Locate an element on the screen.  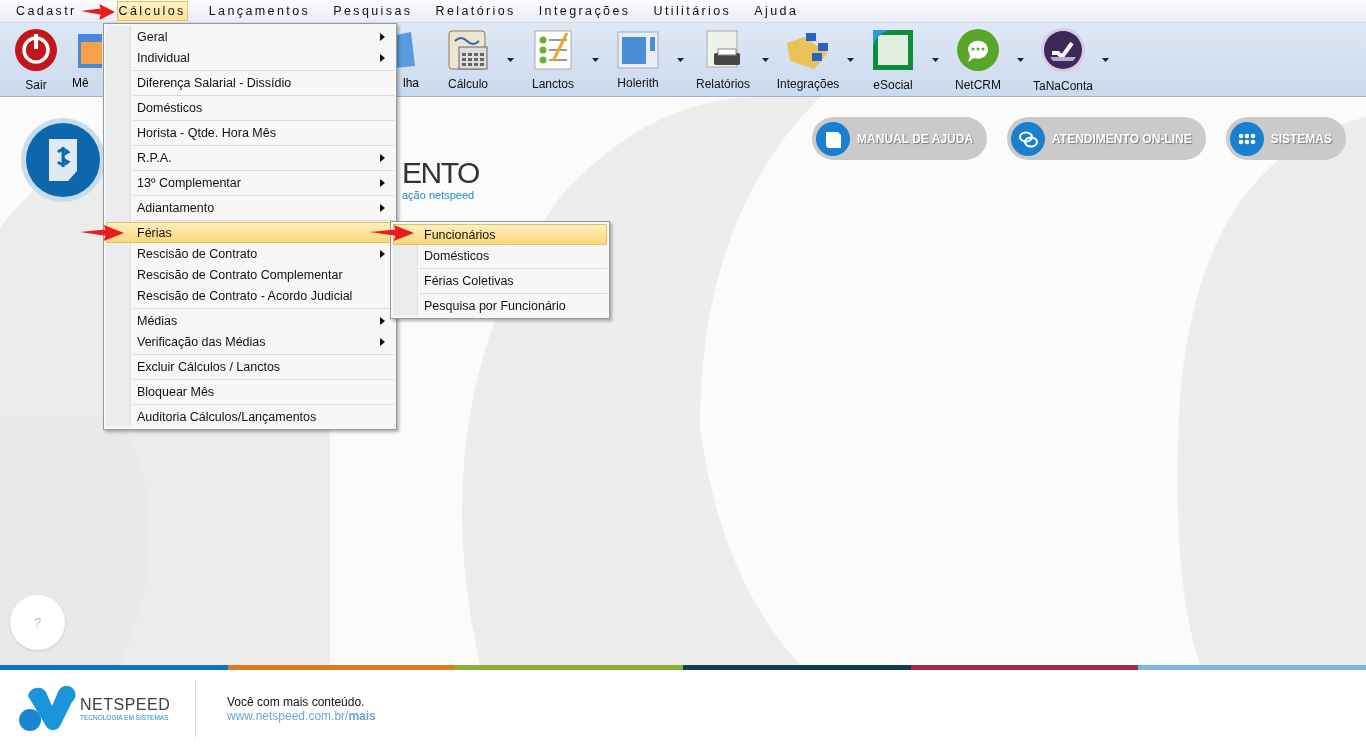
toolbar-button: eSocial is located at coordinates (893, 59).